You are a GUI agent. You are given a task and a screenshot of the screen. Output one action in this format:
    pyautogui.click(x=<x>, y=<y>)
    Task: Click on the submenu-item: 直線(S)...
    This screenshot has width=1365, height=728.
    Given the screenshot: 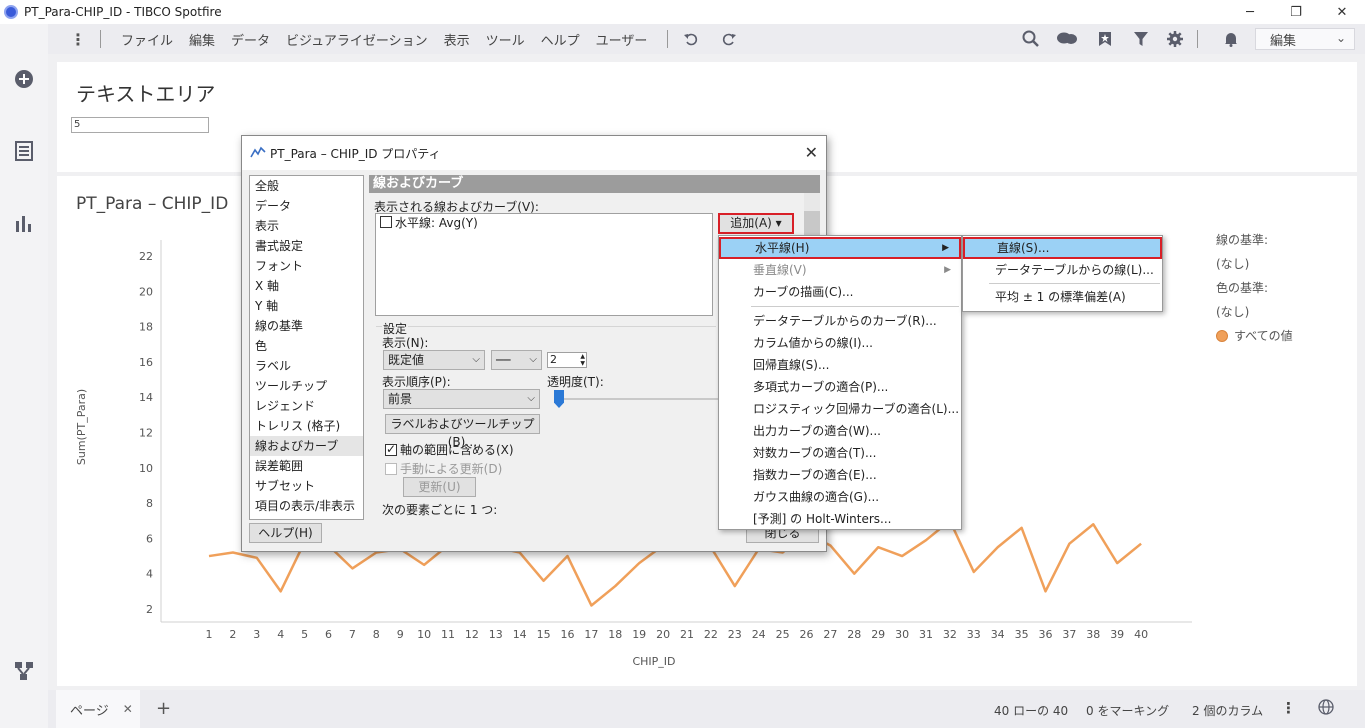 What is the action you would take?
    pyautogui.click(x=1062, y=248)
    